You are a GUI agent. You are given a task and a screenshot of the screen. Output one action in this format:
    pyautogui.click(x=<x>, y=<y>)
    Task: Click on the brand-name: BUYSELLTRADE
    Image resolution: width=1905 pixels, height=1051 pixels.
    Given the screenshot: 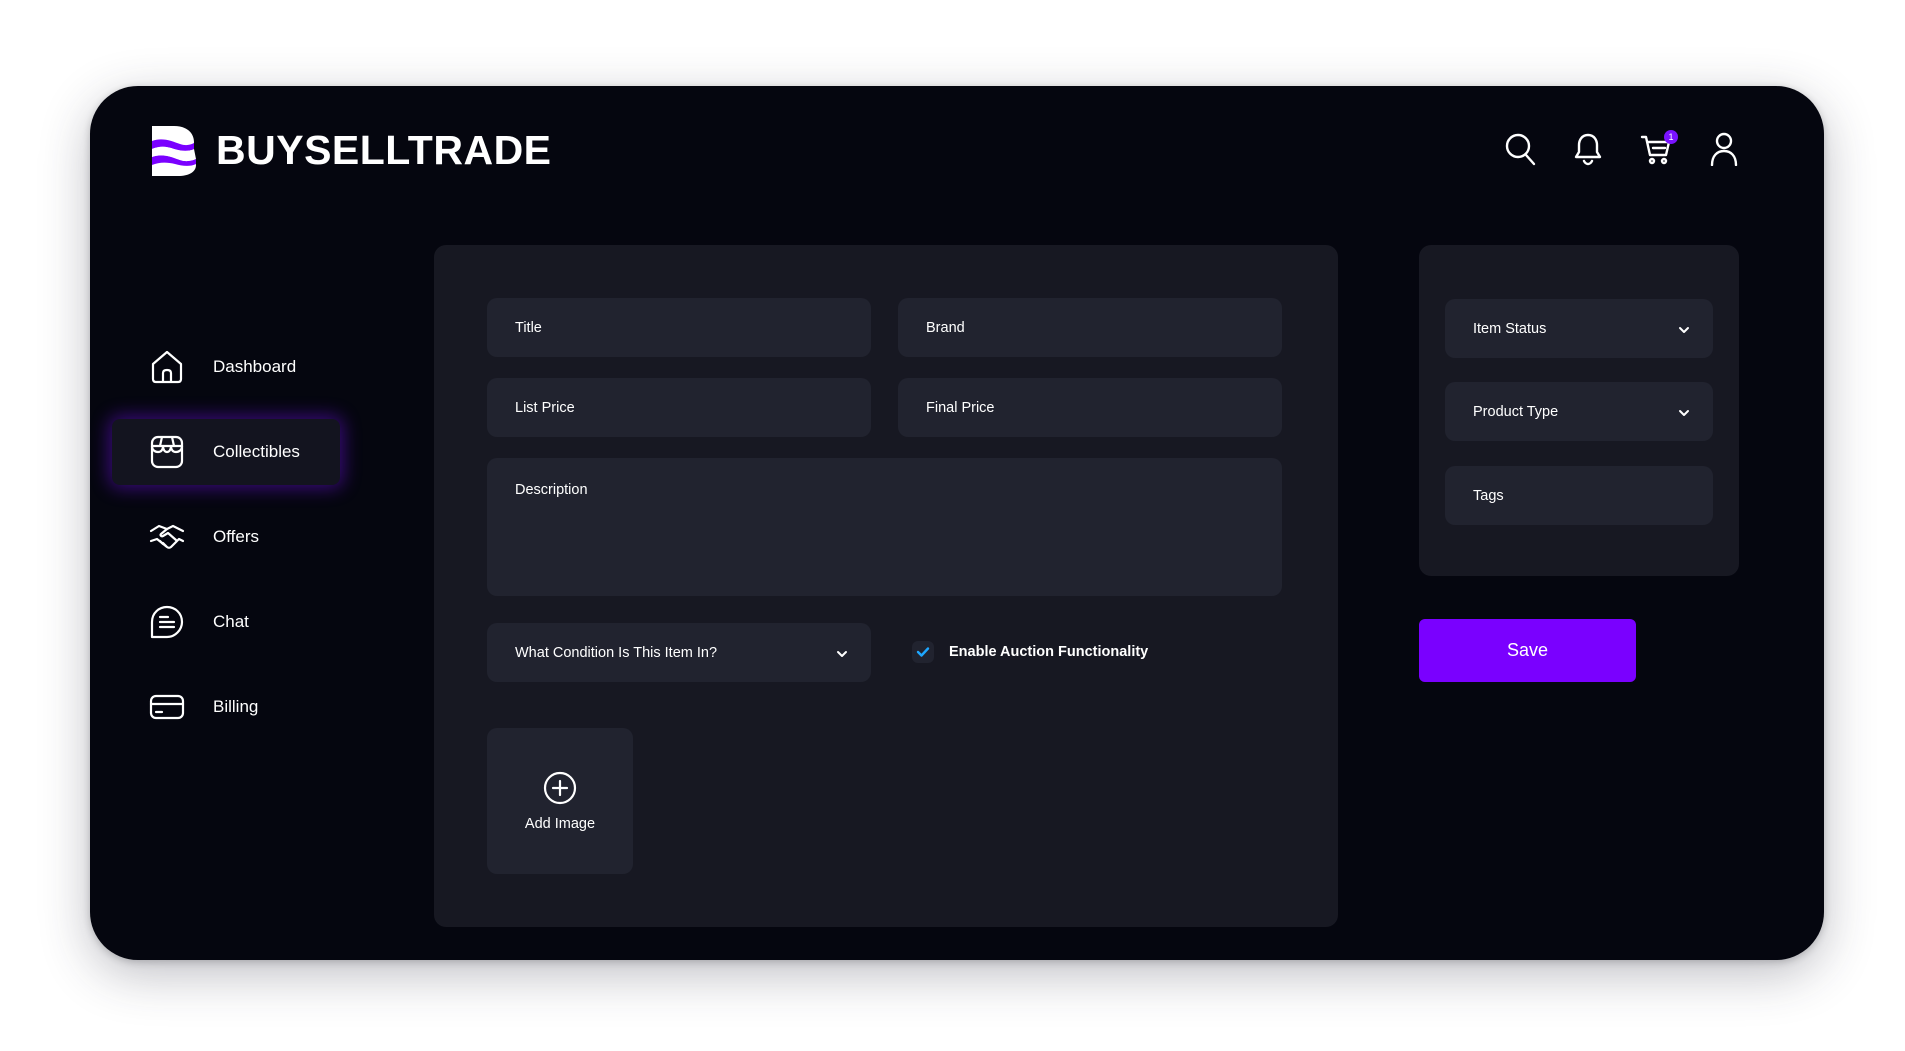 What is the action you would take?
    pyautogui.click(x=384, y=149)
    